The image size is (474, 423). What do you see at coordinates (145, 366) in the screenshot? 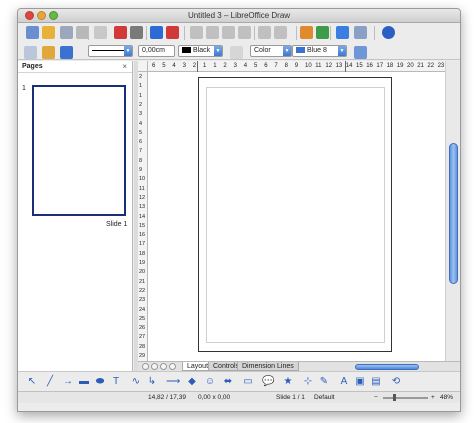
I see `first-page-button` at bounding box center [145, 366].